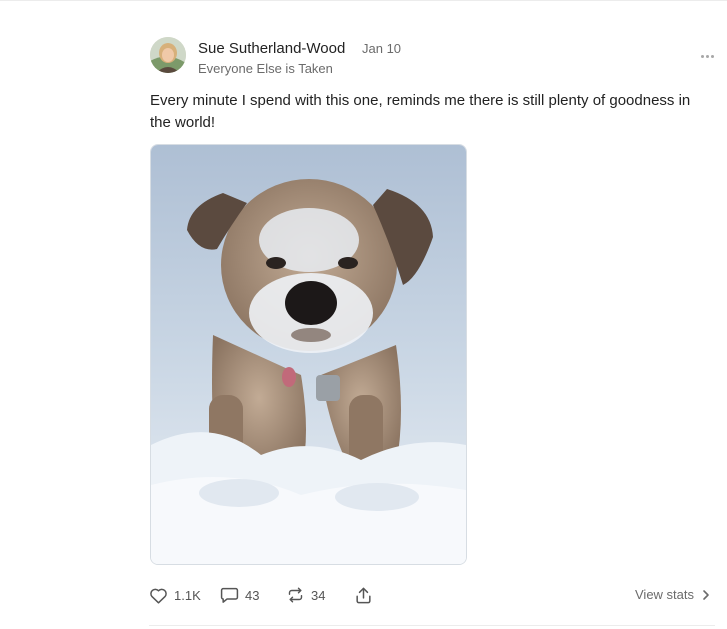 This screenshot has width=727, height=629. What do you see at coordinates (239, 595) in the screenshot?
I see `comment-button: 43` at bounding box center [239, 595].